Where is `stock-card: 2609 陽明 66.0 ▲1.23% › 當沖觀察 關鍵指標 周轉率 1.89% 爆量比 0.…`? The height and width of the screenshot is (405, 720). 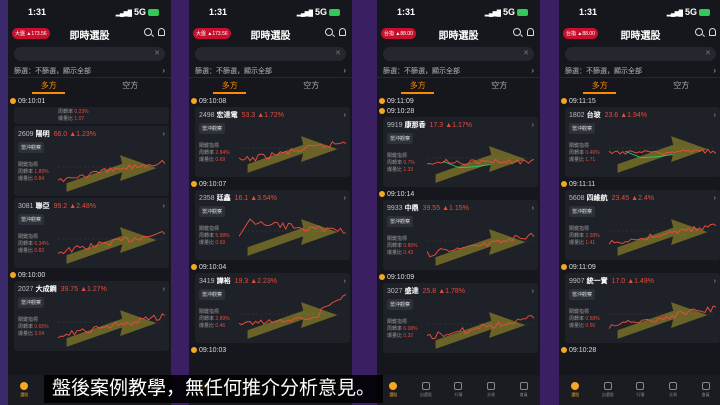 stock-card: 2609 陽明 66.0 ▲1.23% › 當沖觀察 關鍵指標 周轉率 1.89% 爆量比 0.… is located at coordinates (91, 161).